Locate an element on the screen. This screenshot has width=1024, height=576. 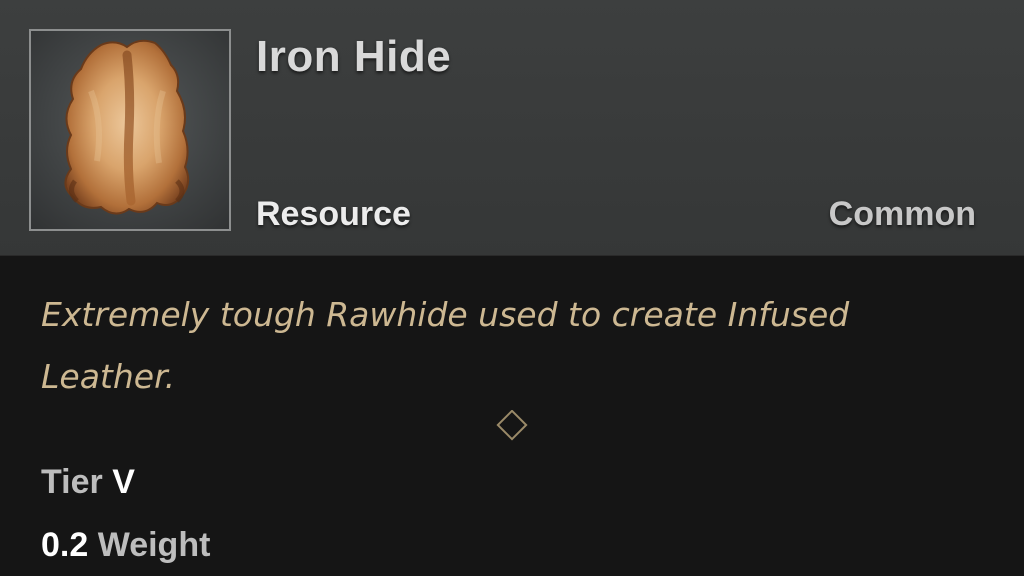
weight-value: 0.2 is located at coordinates (65, 545).